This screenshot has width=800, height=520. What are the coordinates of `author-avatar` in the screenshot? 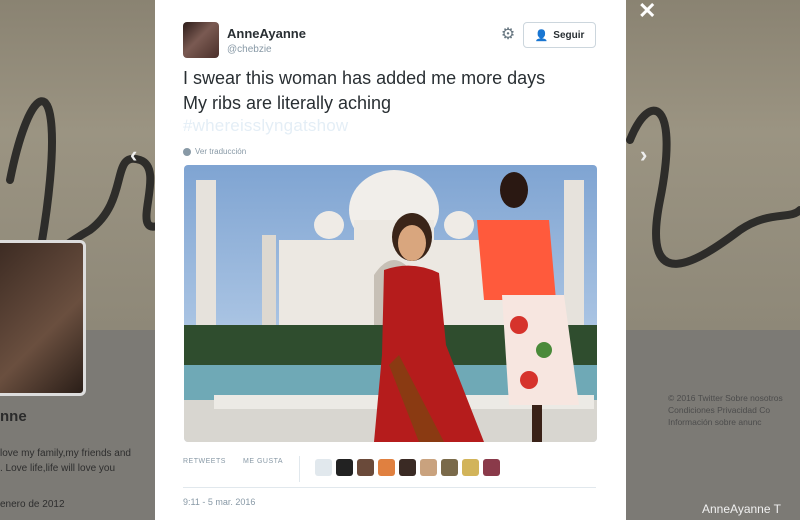 It's located at (201, 40).